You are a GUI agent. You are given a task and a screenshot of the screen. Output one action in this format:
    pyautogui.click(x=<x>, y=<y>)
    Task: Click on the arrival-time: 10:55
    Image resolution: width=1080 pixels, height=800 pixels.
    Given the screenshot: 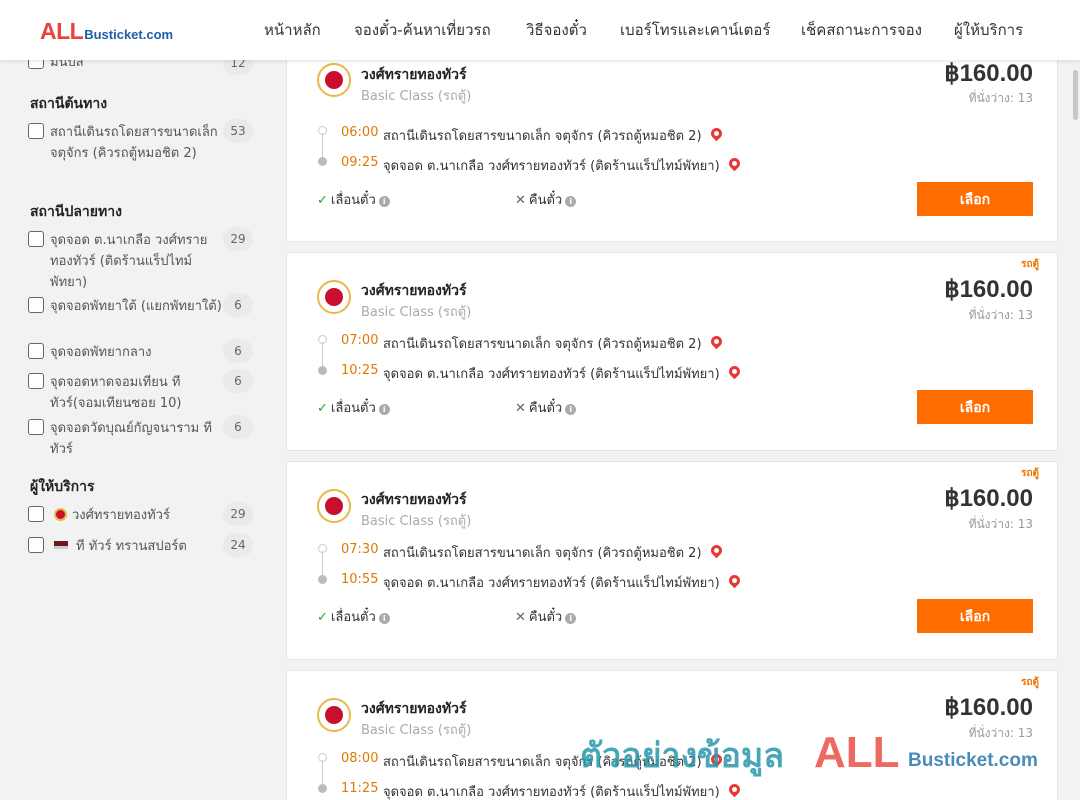 What is the action you would take?
    pyautogui.click(x=360, y=579)
    